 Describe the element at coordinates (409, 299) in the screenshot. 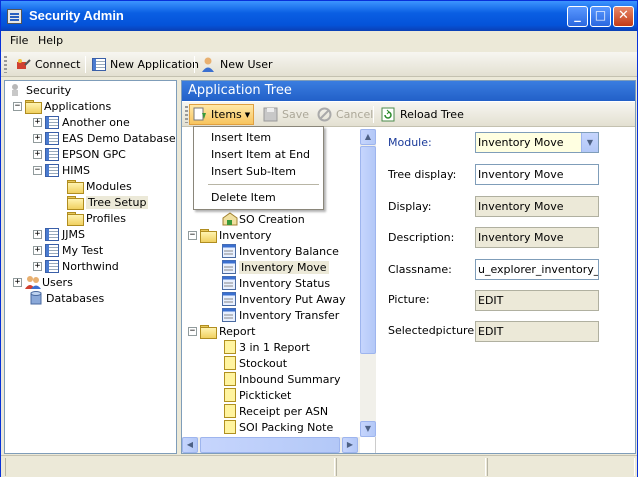

I see `picture-label: Picture:` at that location.